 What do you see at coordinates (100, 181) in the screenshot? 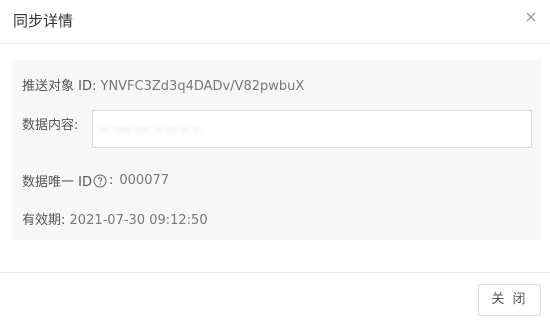
I see `question-circle-icon` at bounding box center [100, 181].